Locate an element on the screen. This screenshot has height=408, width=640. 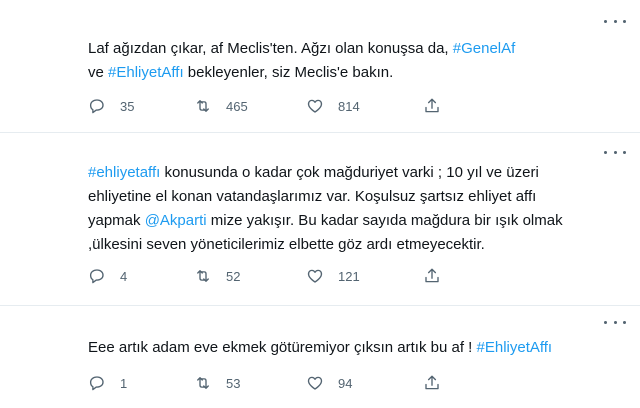
reply-button: 4 is located at coordinates (107, 276).